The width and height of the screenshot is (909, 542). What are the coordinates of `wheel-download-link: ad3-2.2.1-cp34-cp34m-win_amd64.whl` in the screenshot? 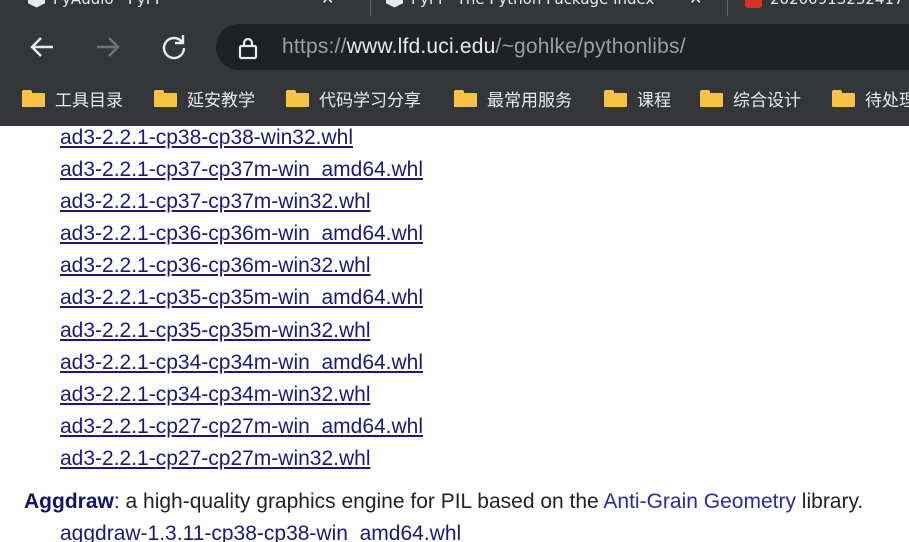 It's located at (241, 362).